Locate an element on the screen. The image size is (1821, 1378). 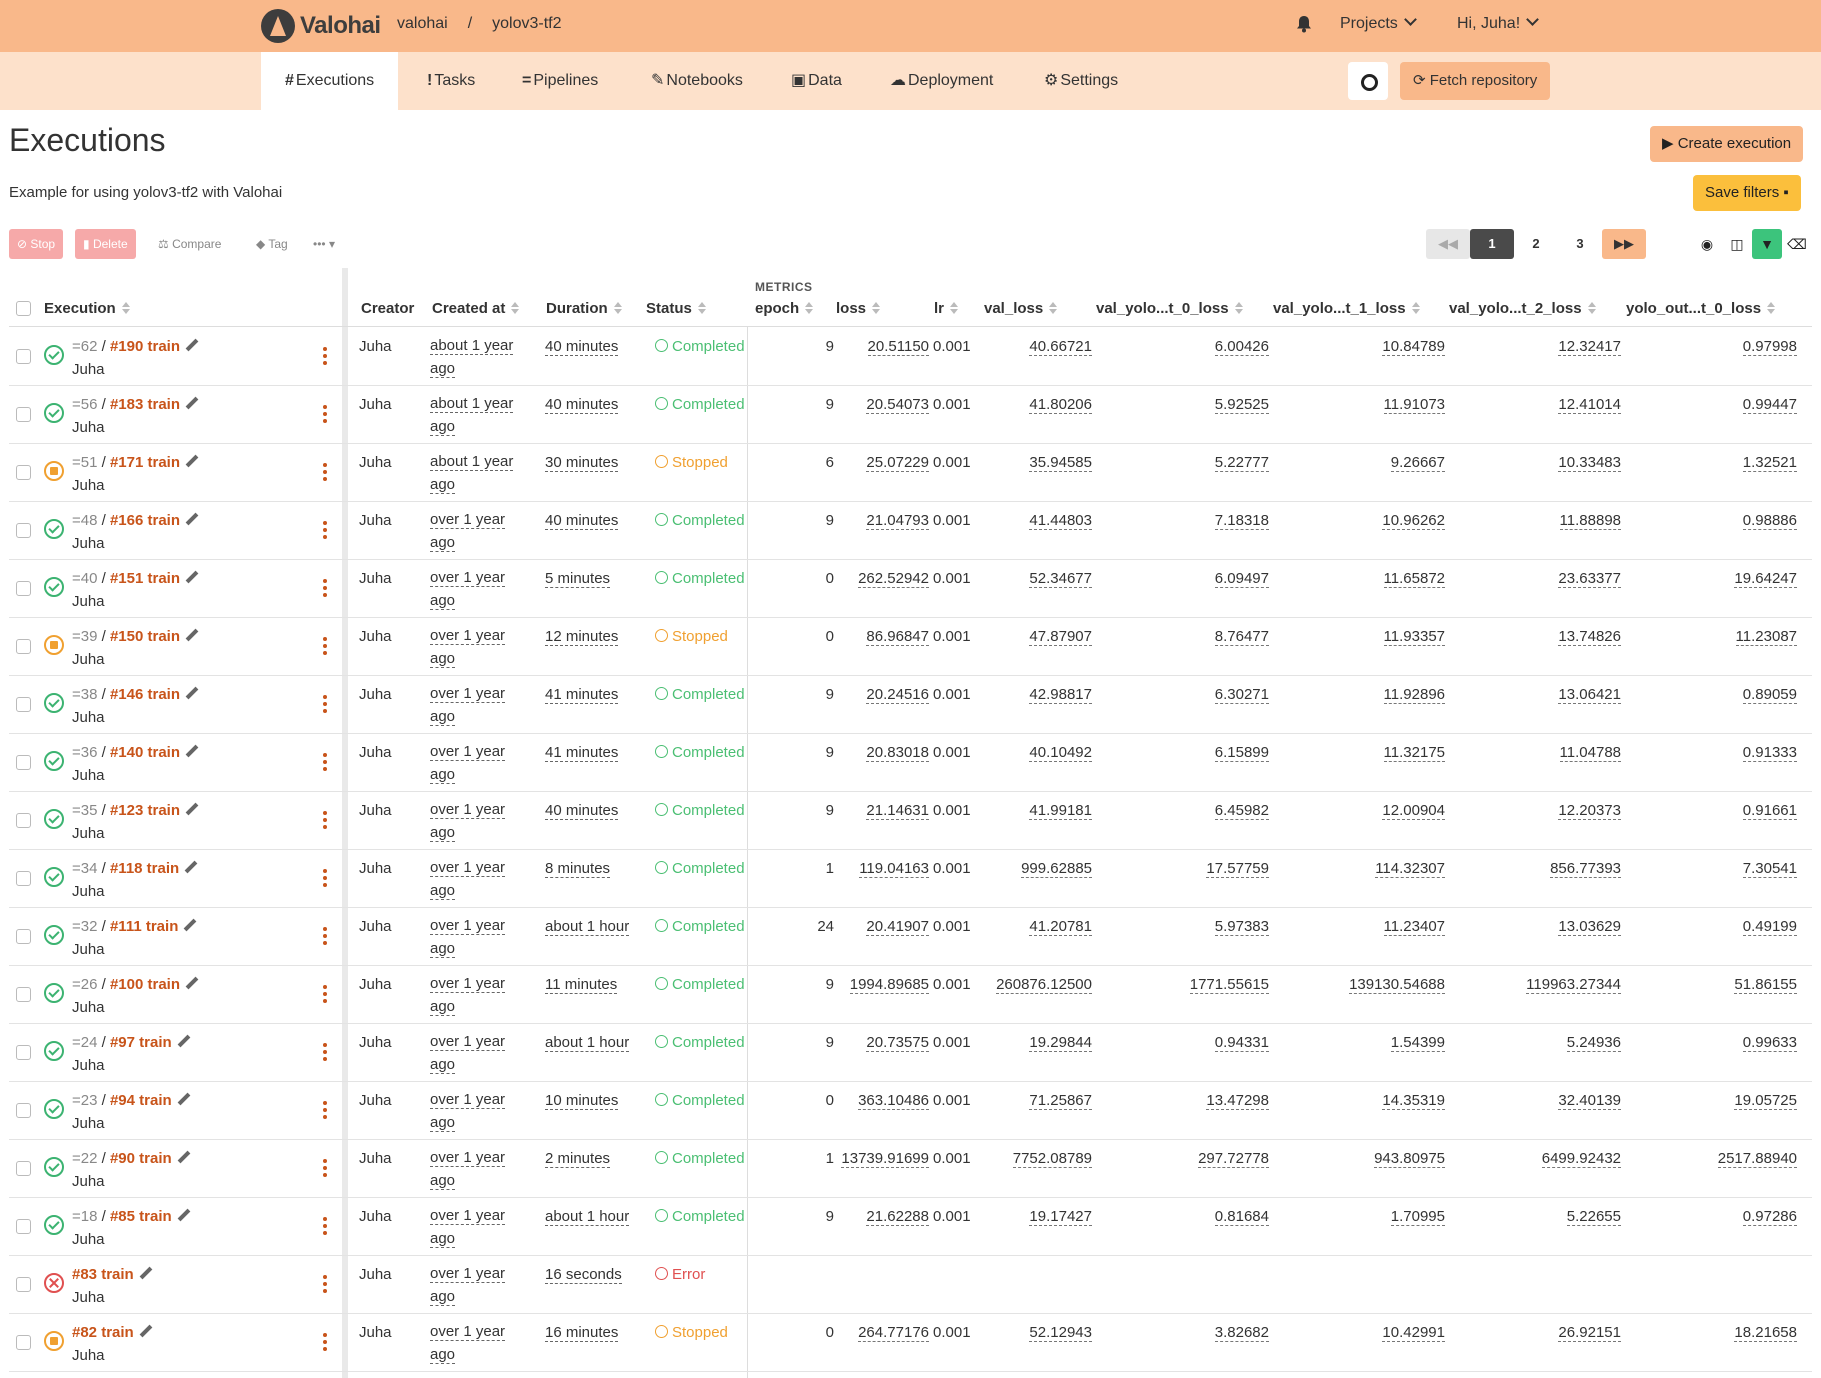
eye-icon: ◉ is located at coordinates (1707, 244).